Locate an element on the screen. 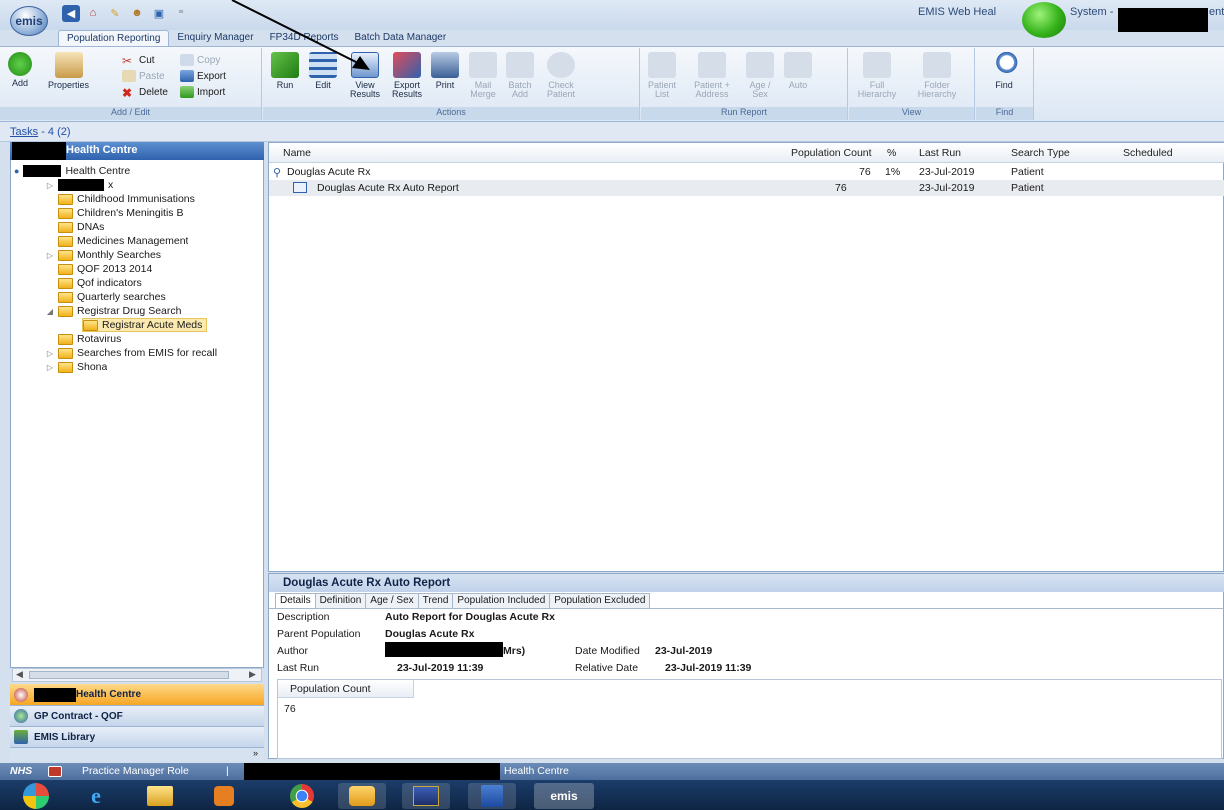 Image resolution: width=1224 pixels, height=810 pixels. tree-item-label: Shona is located at coordinates (92, 367).